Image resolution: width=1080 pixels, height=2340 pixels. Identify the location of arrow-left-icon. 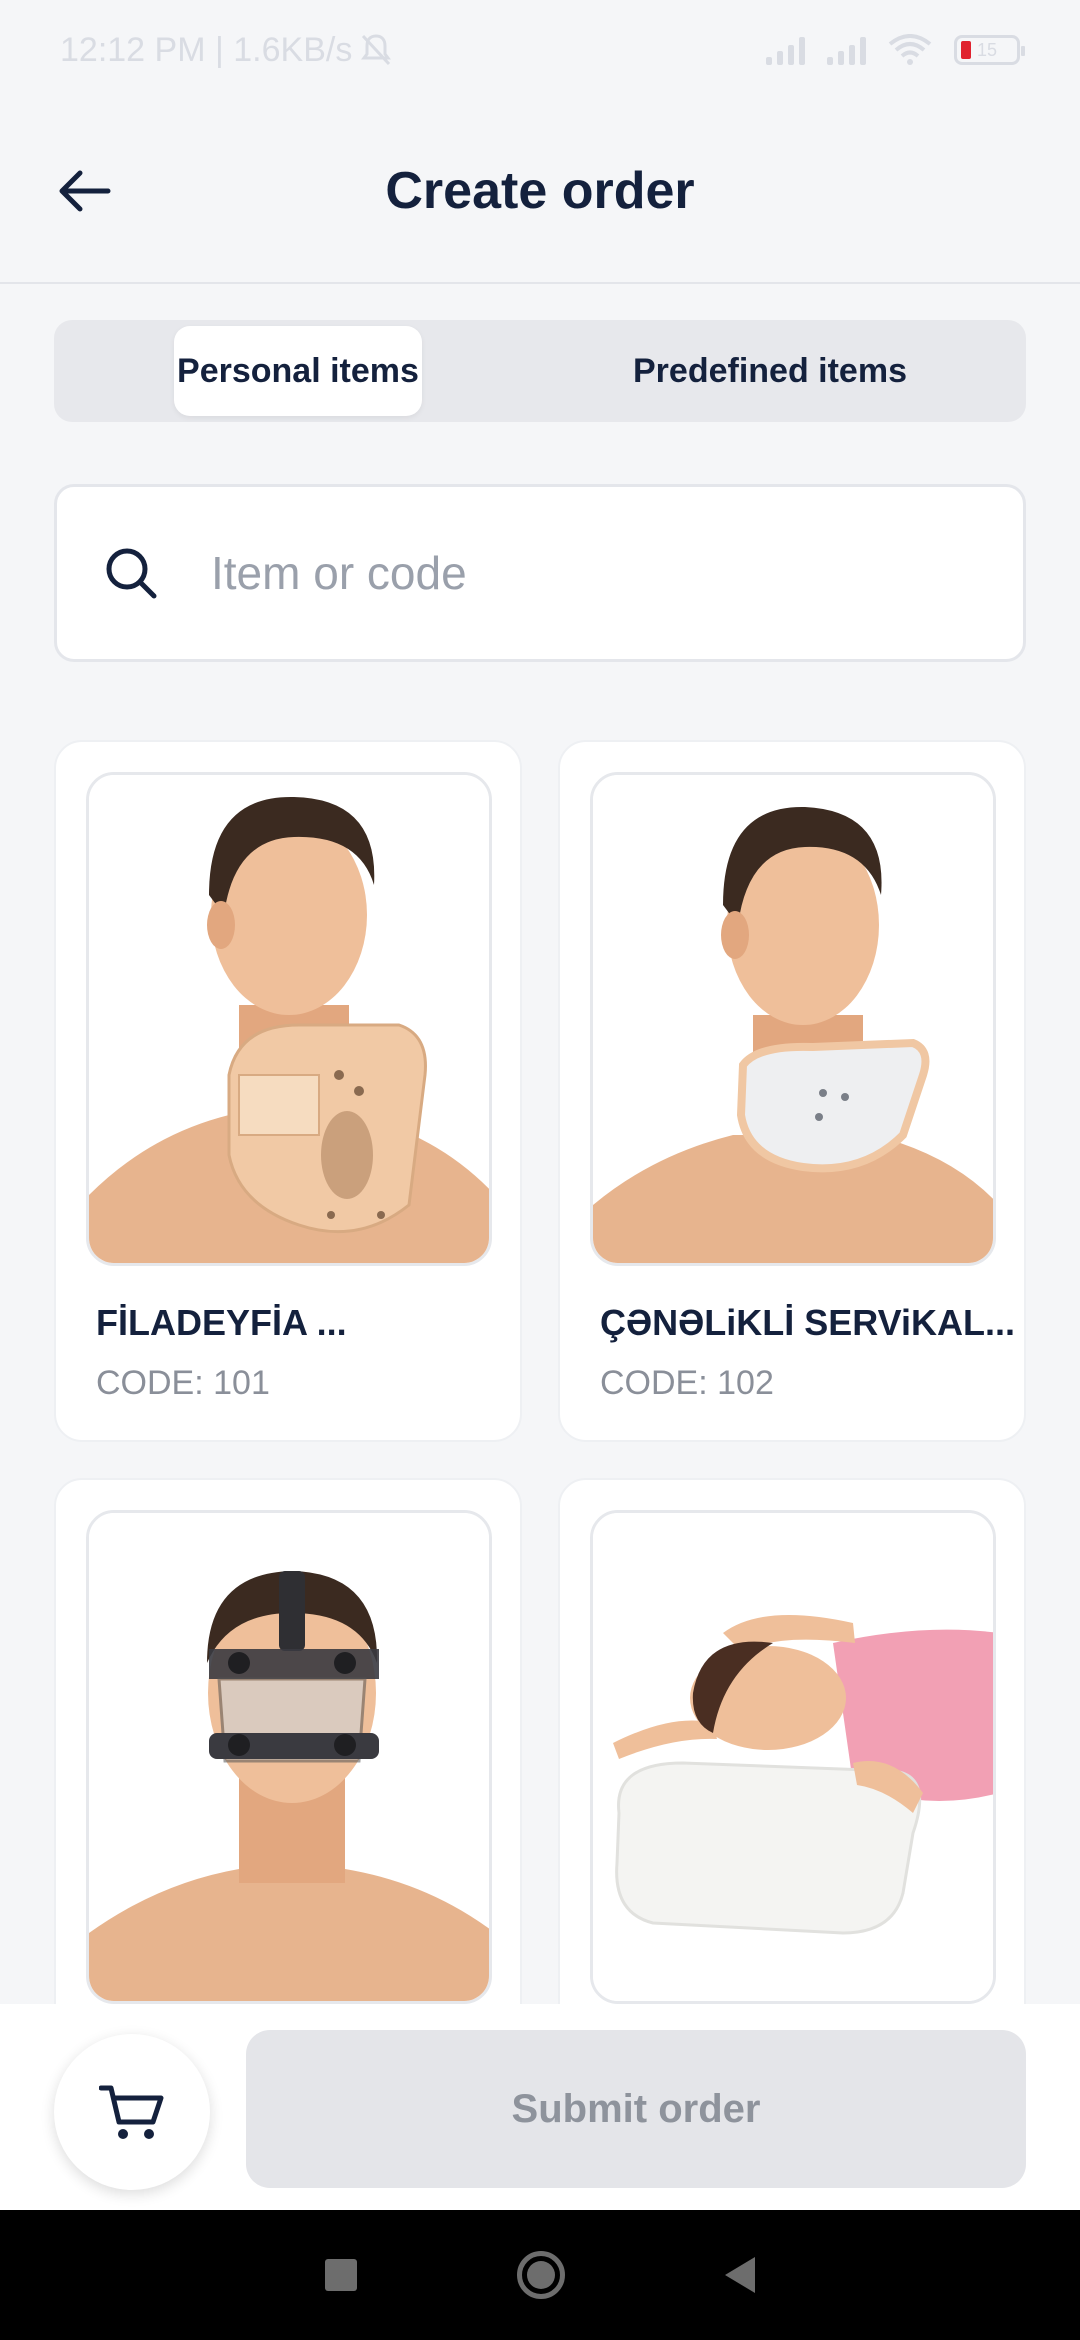
(85, 191).